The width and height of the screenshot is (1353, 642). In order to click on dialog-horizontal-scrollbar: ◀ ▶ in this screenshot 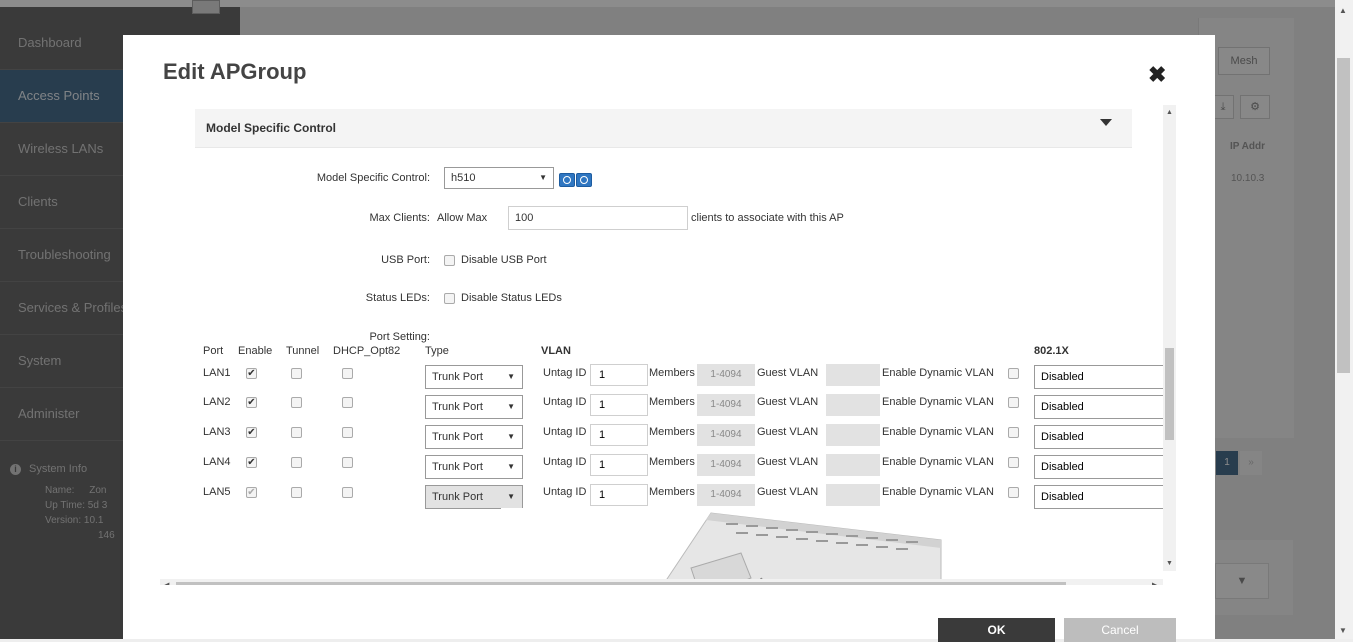, I will do `click(661, 582)`.